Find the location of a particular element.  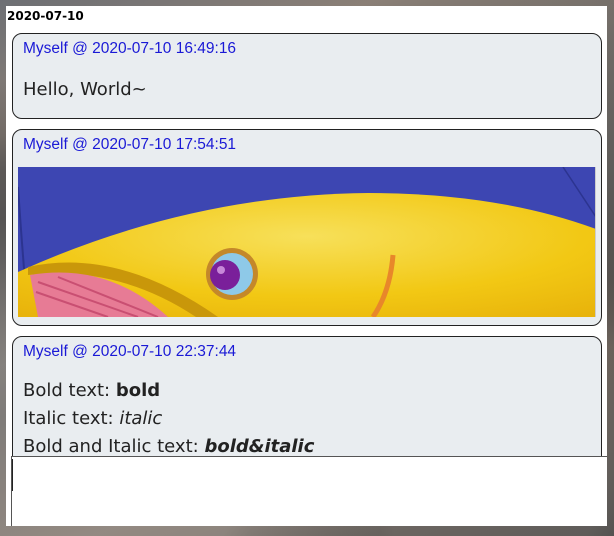

message-text: Hello, World~ is located at coordinates (85, 89).